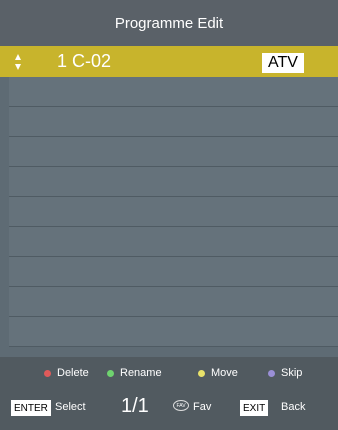 This screenshot has width=338, height=430. Describe the element at coordinates (201, 373) in the screenshot. I see `yellow-dot-icon` at that location.